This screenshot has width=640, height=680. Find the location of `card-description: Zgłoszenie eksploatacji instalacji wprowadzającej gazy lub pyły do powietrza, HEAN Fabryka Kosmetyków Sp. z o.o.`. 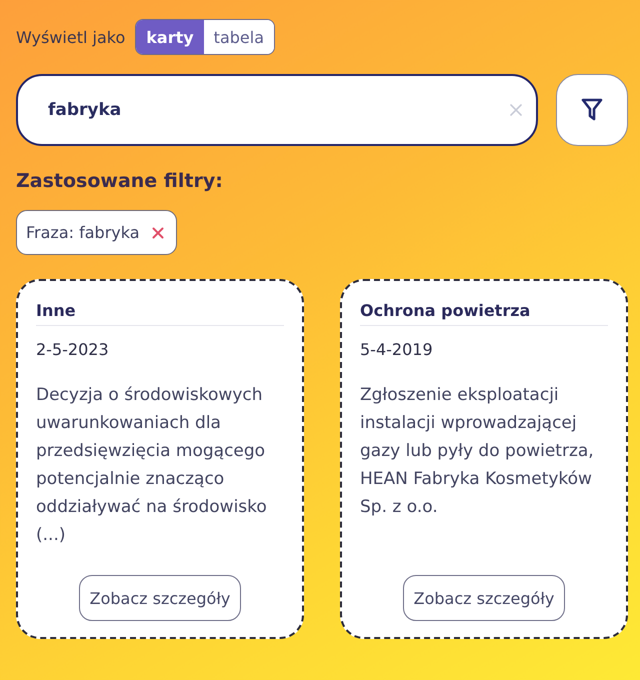

card-description: Zgłoszenie eksploatacji instalacji wprowadzającej gazy lub pyły do powietrza, HEAN Fabryka Kosmetyków Sp. z o.o. is located at coordinates (477, 451).